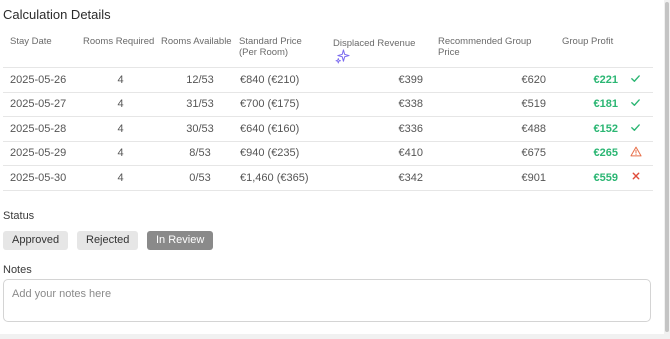 The image size is (670, 339). I want to click on cell-group-profit: €221, so click(583, 80).